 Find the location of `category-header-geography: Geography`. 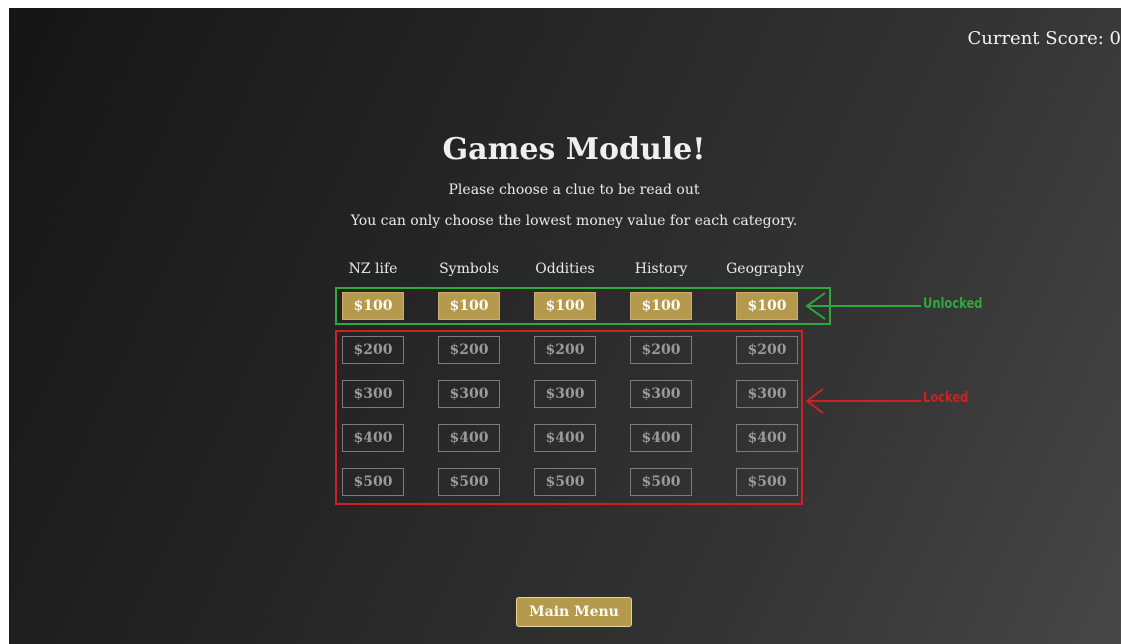

category-header-geography: Geography is located at coordinates (765, 269).